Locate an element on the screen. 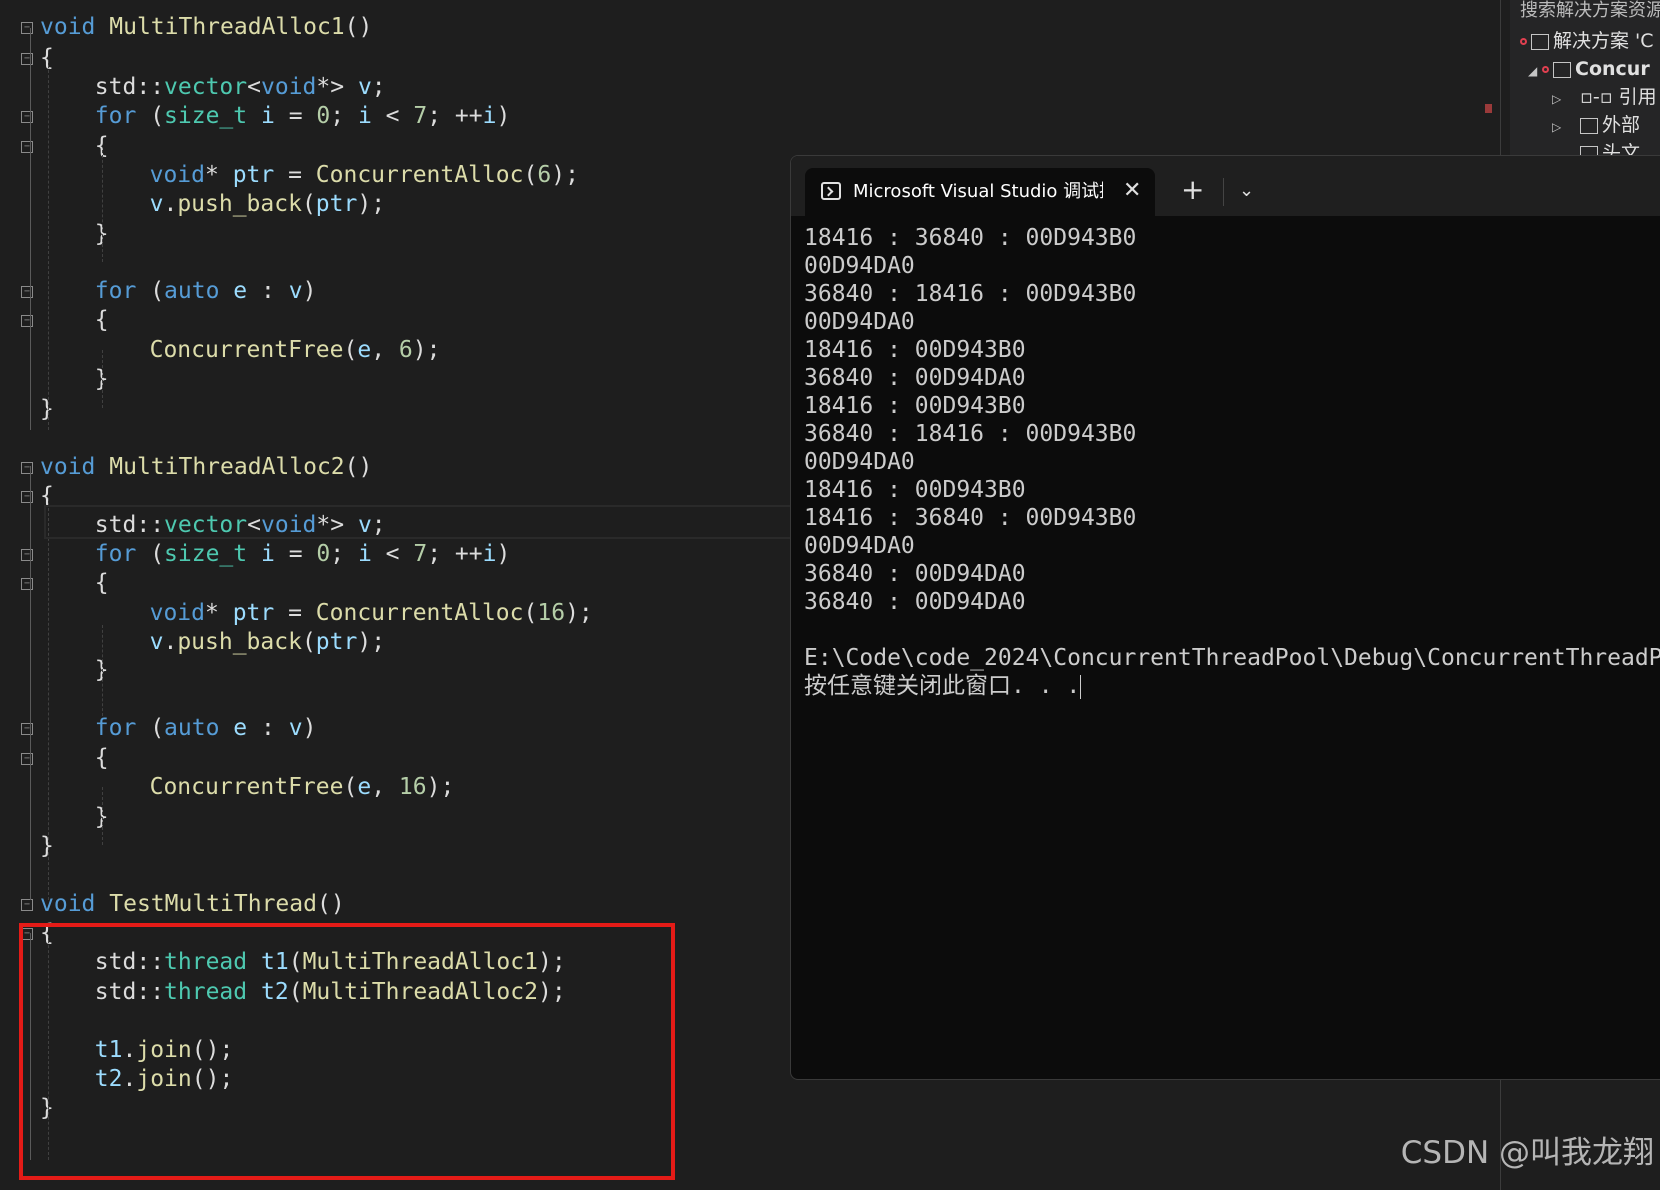 This screenshot has height=1190, width=1660. code-token: 7 is located at coordinates (420, 116).